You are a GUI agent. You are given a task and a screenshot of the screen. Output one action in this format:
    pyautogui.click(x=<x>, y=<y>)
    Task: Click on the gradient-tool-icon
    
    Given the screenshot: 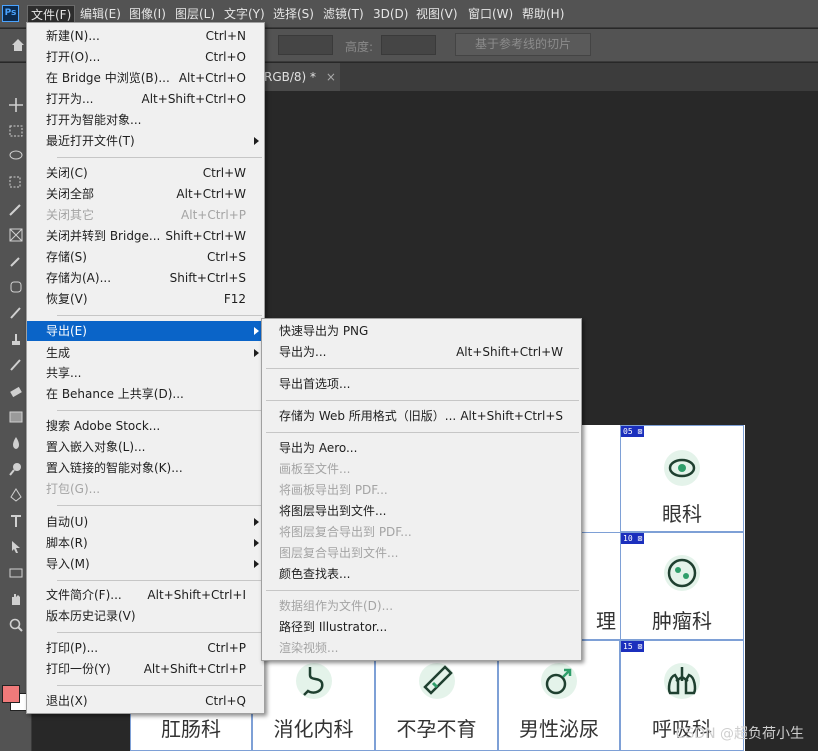 What is the action you would take?
    pyautogui.click(x=16, y=417)
    